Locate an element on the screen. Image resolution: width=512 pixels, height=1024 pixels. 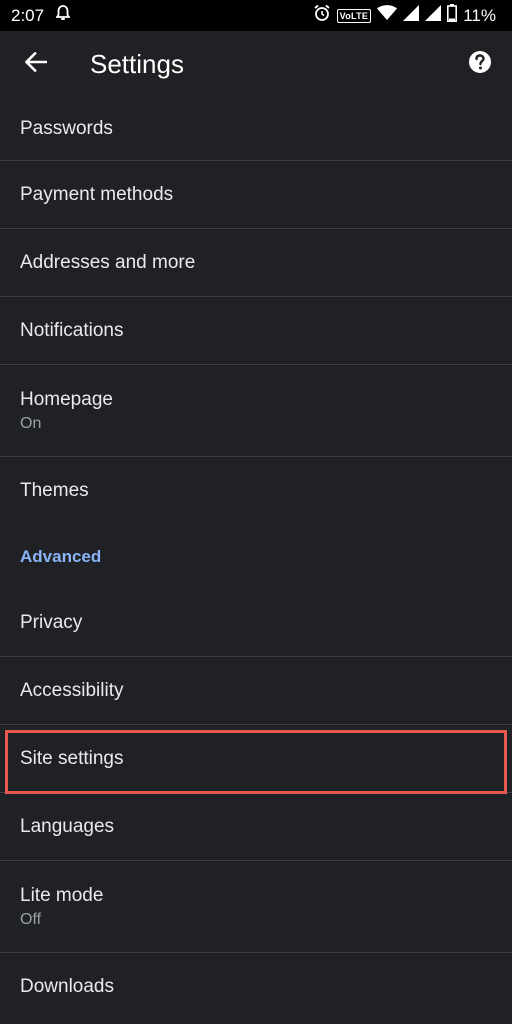
alarm-clock-icon is located at coordinates (322, 15).